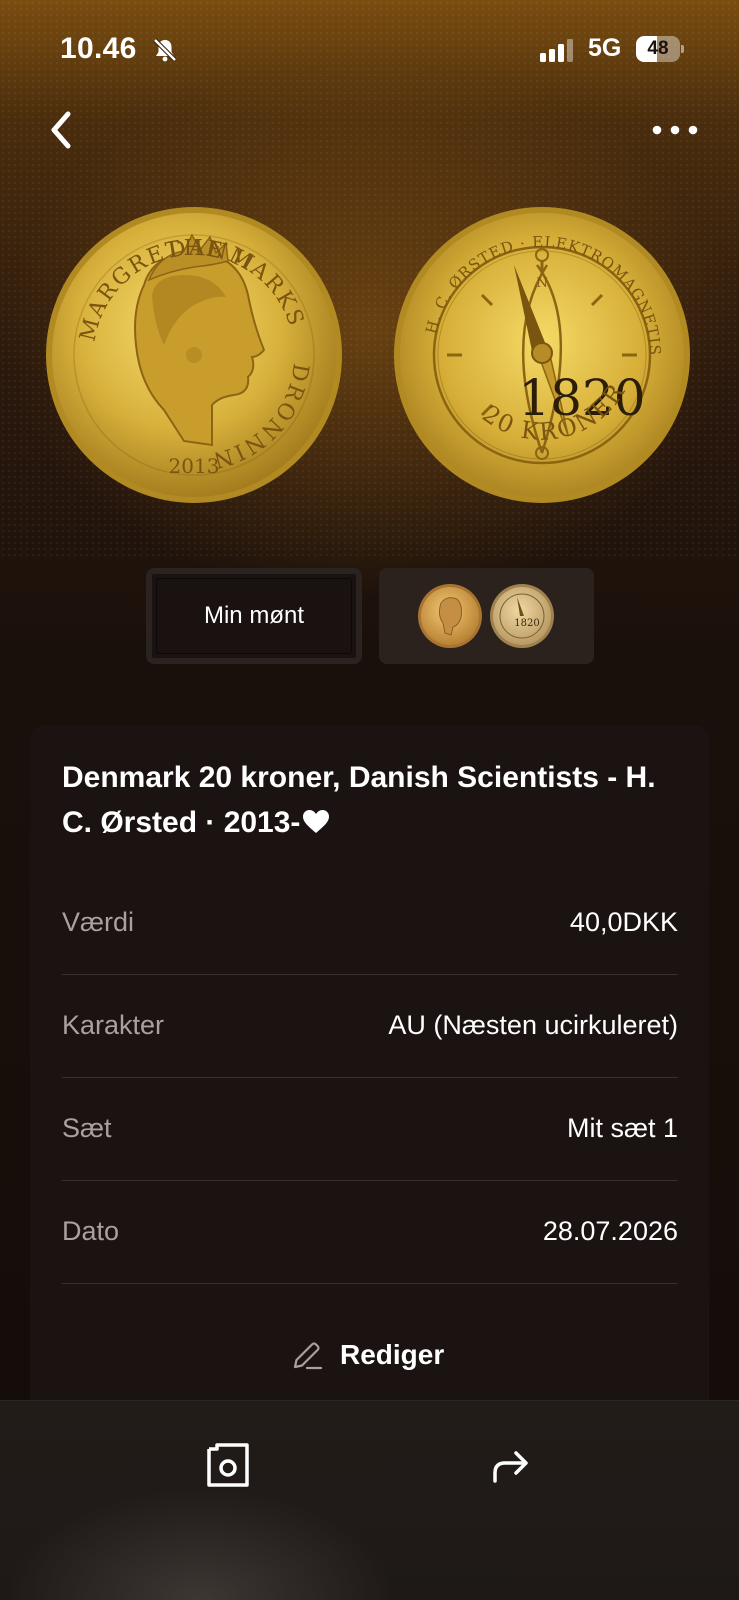  Describe the element at coordinates (369, 50) in the screenshot. I see `status-bar: 10.46 5G 48` at that location.